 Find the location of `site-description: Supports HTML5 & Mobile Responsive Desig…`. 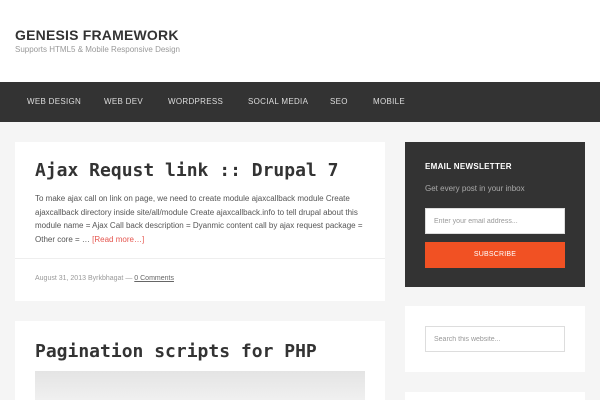

site-description: Supports HTML5 & Mobile Responsive Desig… is located at coordinates (97, 49).